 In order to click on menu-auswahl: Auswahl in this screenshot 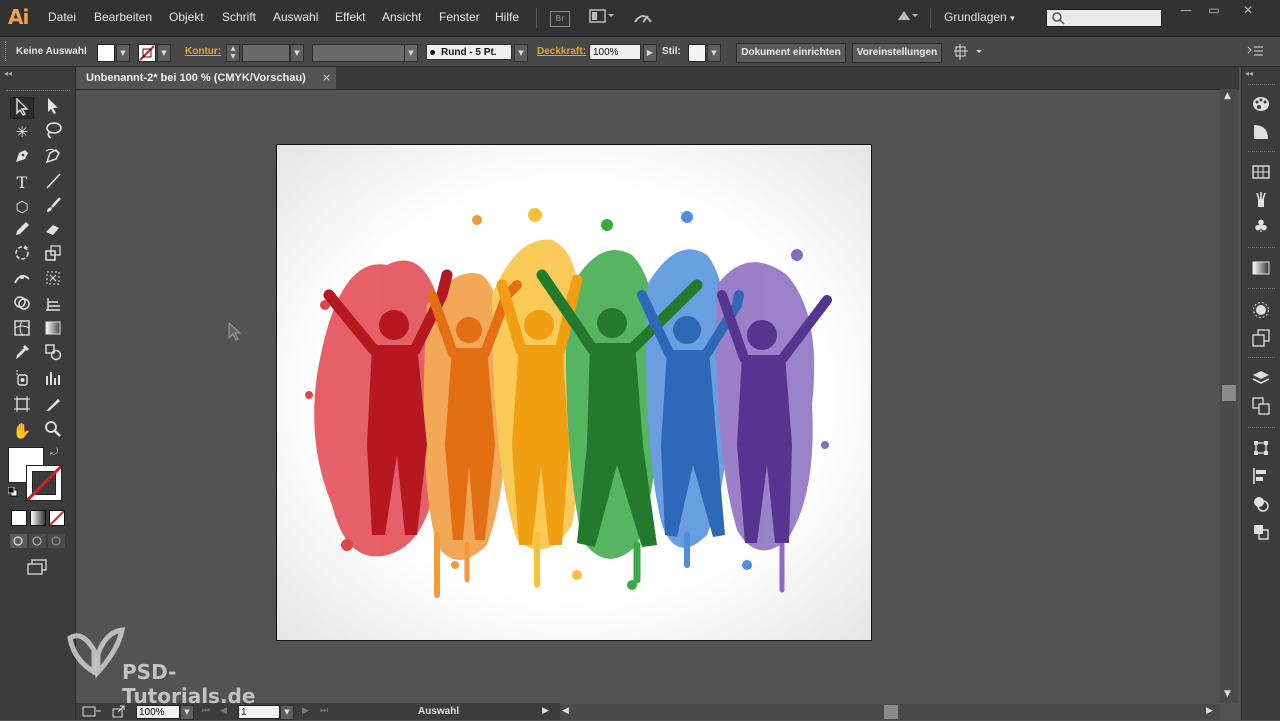, I will do `click(295, 17)`.